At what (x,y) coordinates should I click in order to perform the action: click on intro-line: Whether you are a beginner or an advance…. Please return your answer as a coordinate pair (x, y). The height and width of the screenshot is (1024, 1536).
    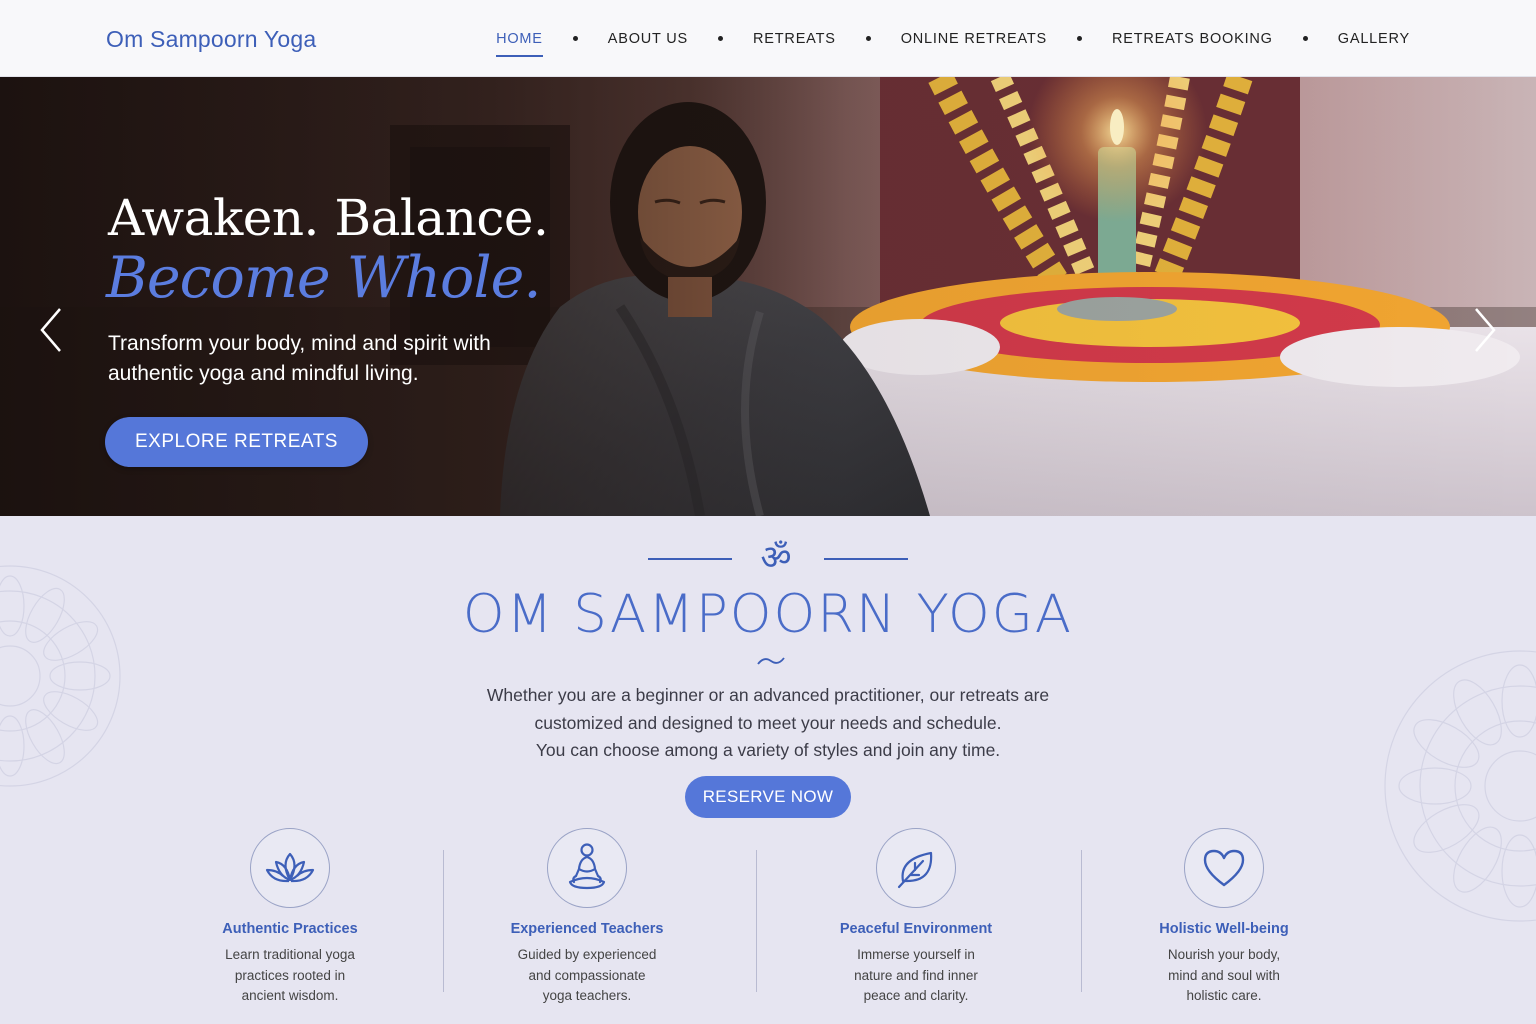
    Looking at the image, I should click on (768, 695).